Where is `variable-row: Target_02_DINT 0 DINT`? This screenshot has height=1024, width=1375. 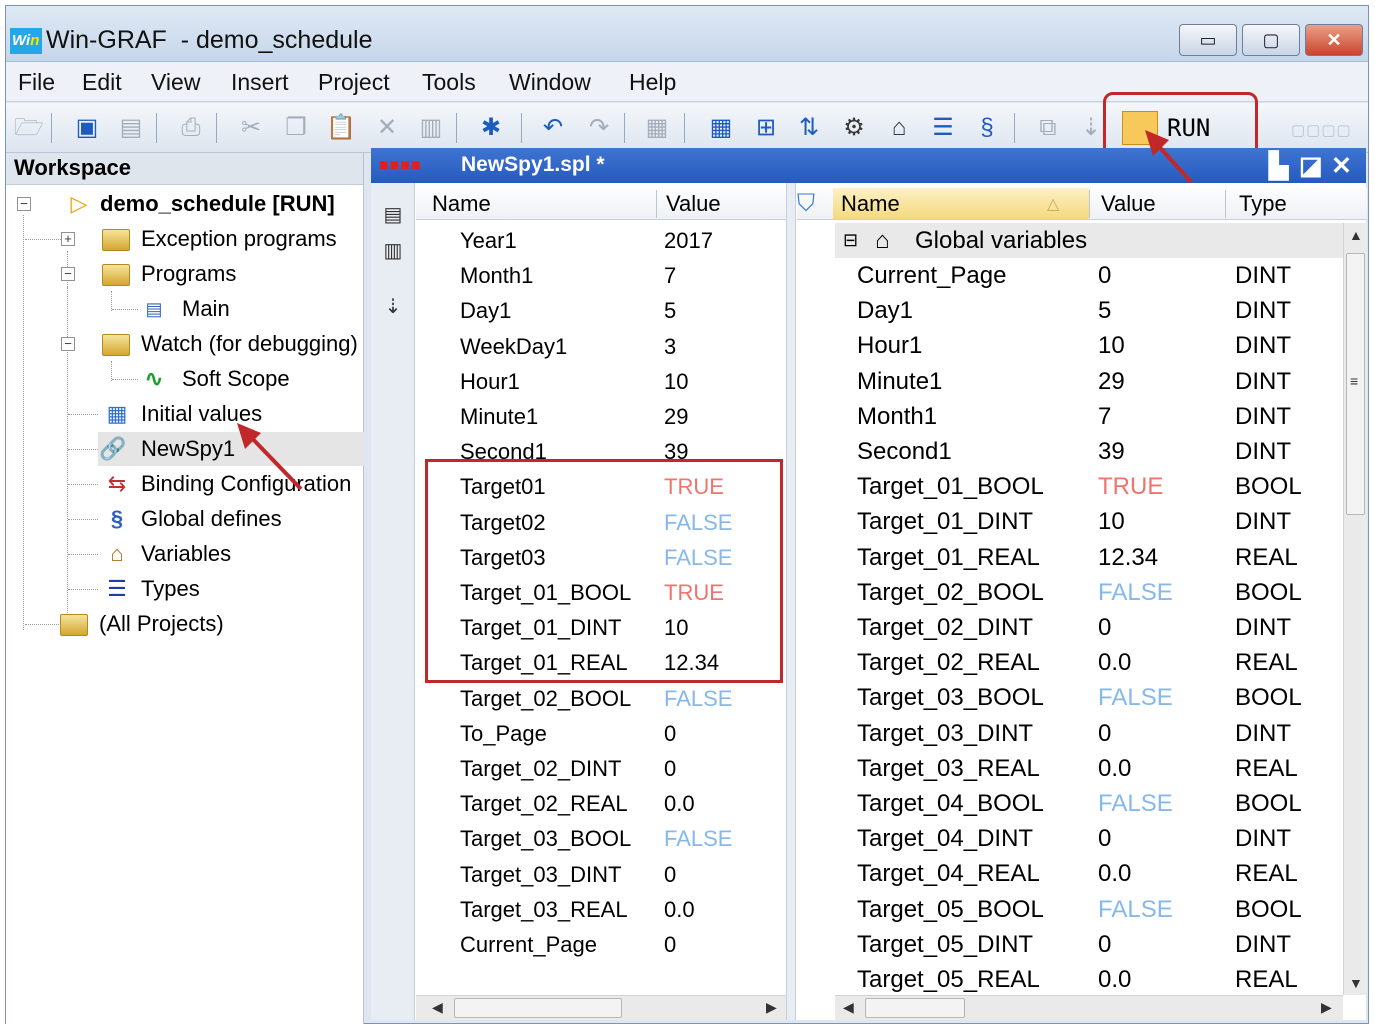 variable-row: Target_02_DINT 0 DINT is located at coordinates (1089, 627).